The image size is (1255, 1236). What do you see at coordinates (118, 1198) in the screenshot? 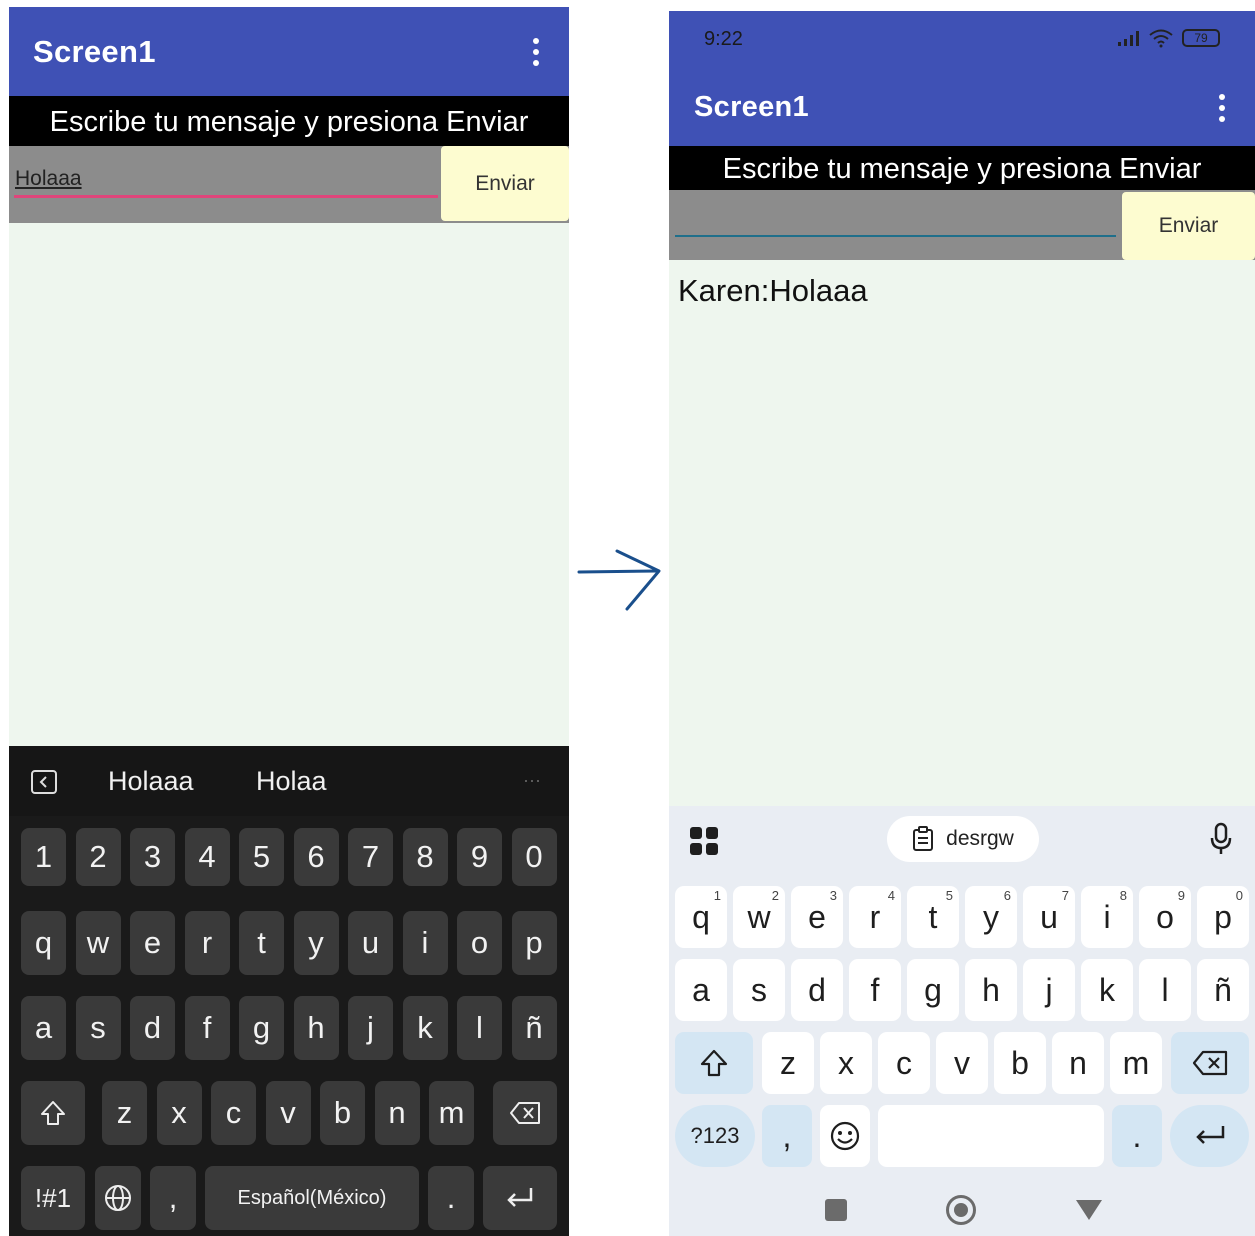
I see `language-key` at bounding box center [118, 1198].